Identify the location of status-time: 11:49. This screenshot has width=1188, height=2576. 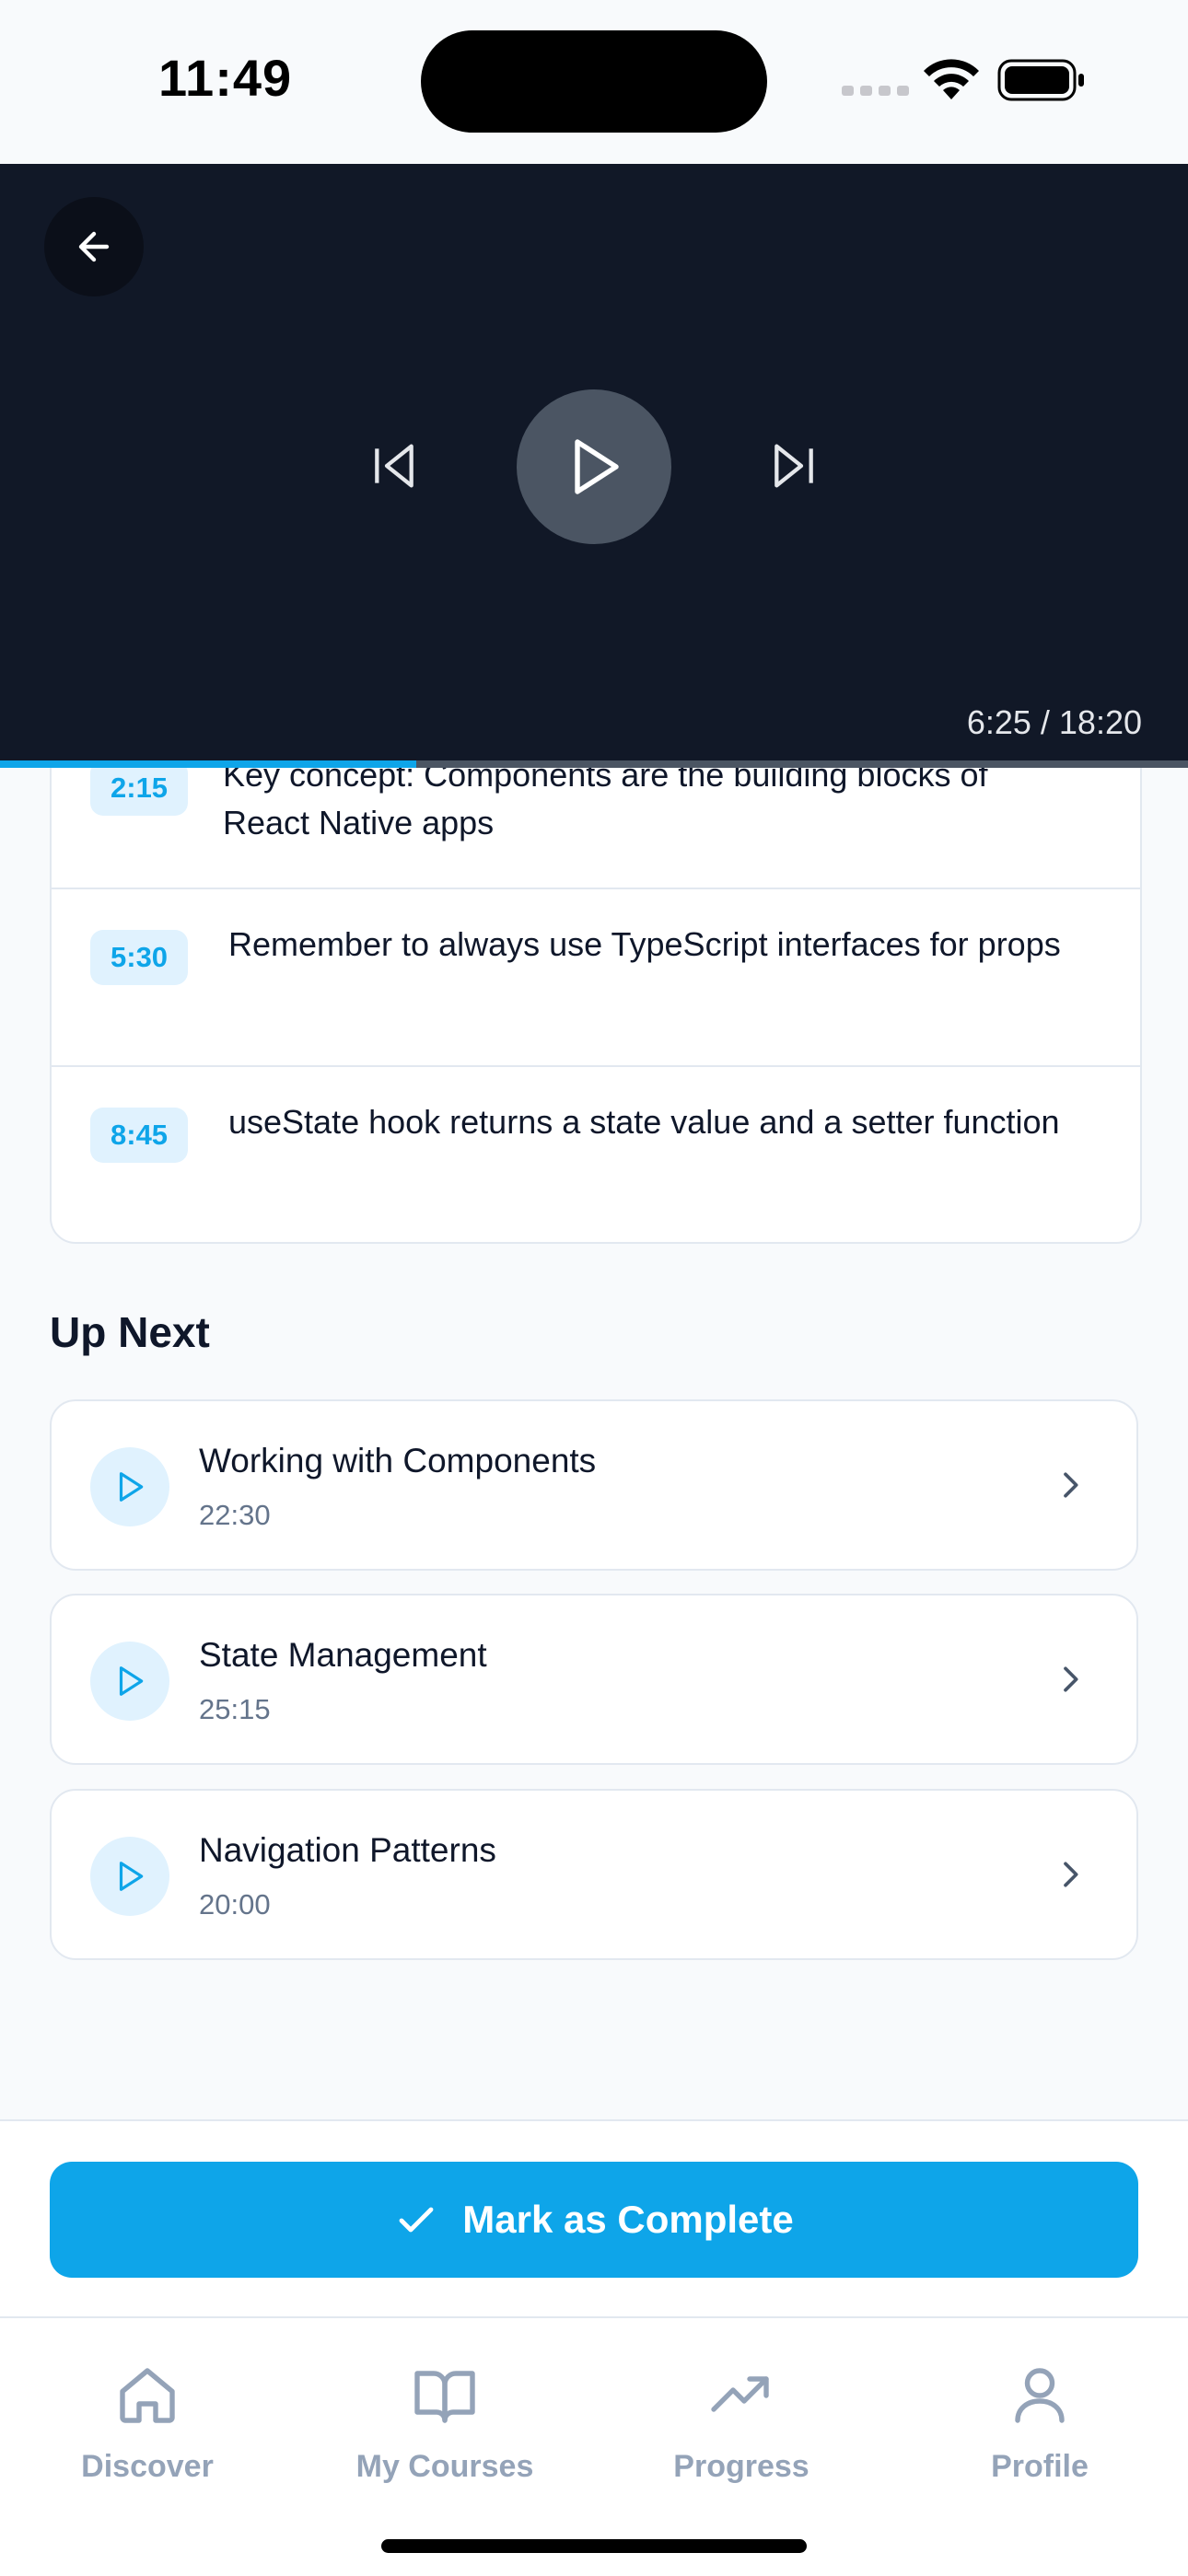
(225, 78).